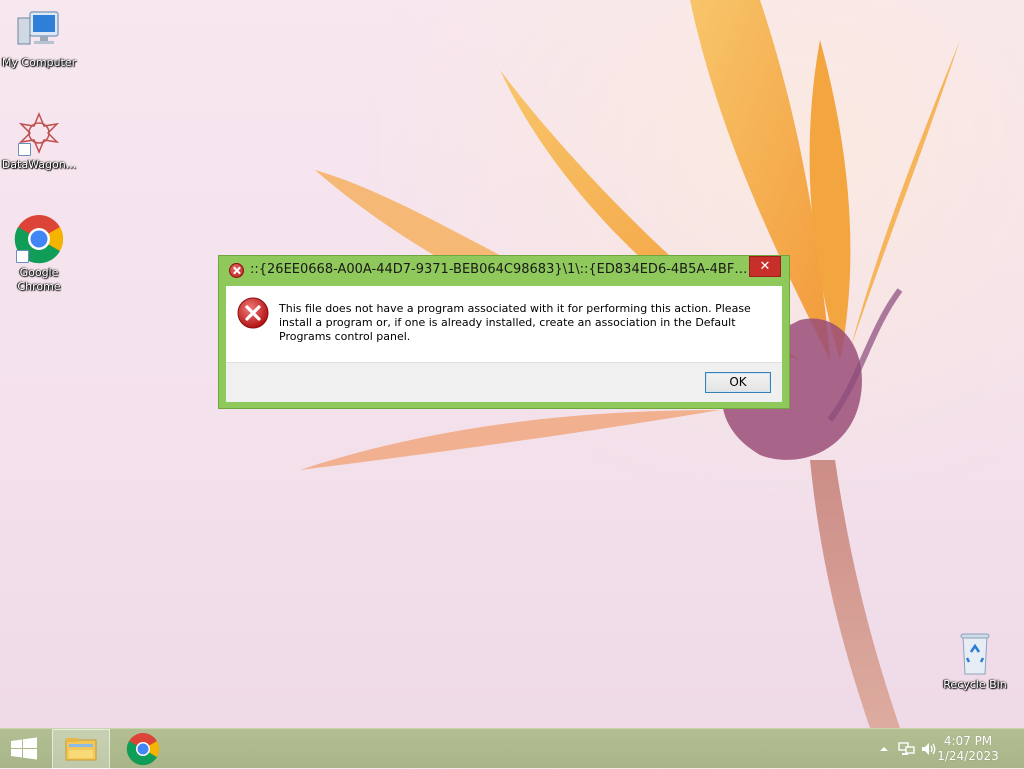  I want to click on system-tray: 4:07 PM 1/24/2023, so click(944, 749).